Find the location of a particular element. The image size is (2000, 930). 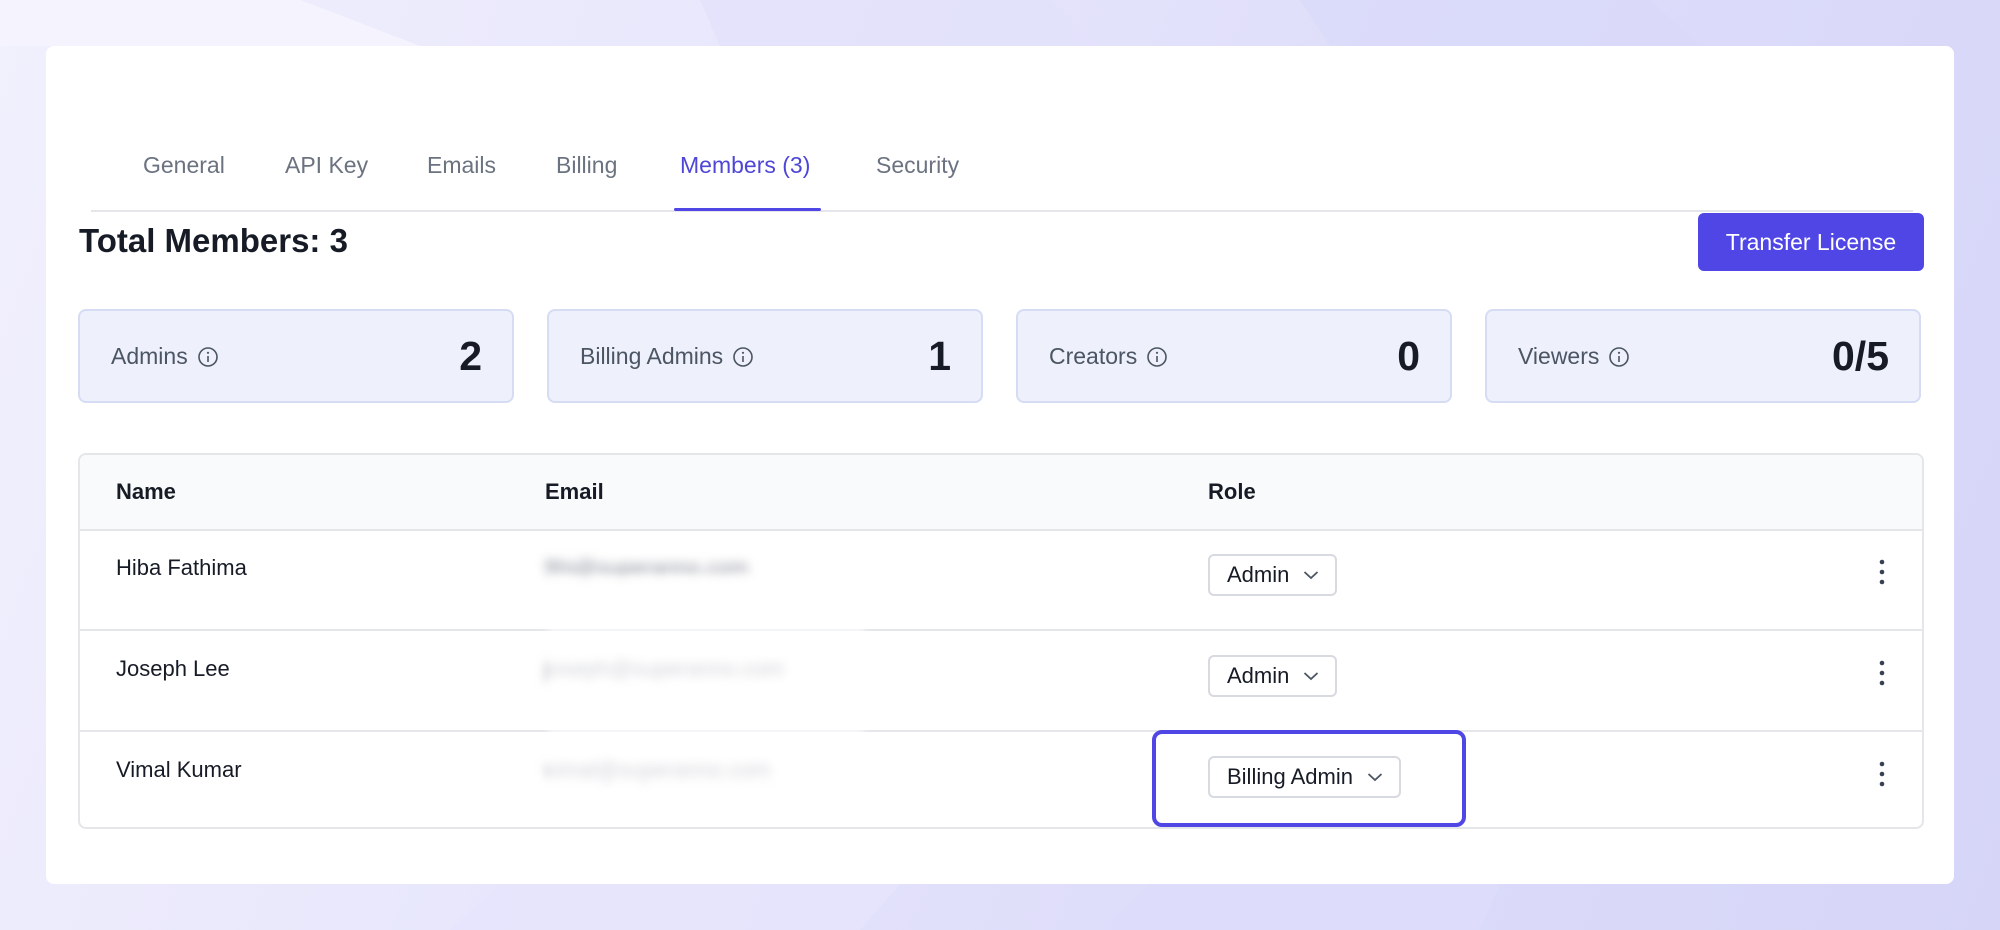

tab-billing: Billing is located at coordinates (586, 165).